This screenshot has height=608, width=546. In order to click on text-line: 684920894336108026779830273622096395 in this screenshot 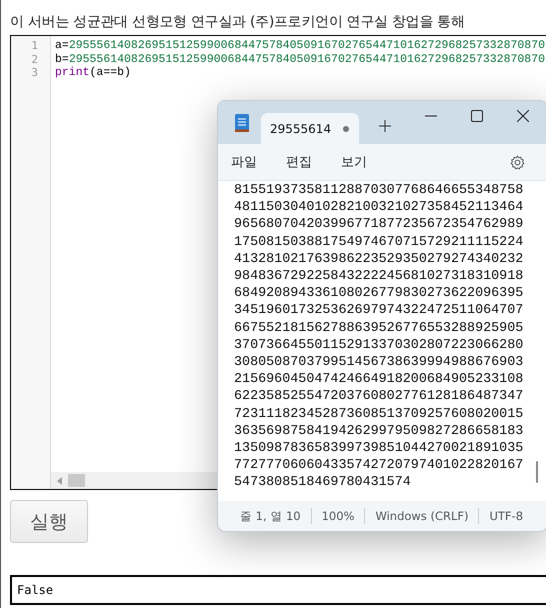, I will do `click(379, 293)`.